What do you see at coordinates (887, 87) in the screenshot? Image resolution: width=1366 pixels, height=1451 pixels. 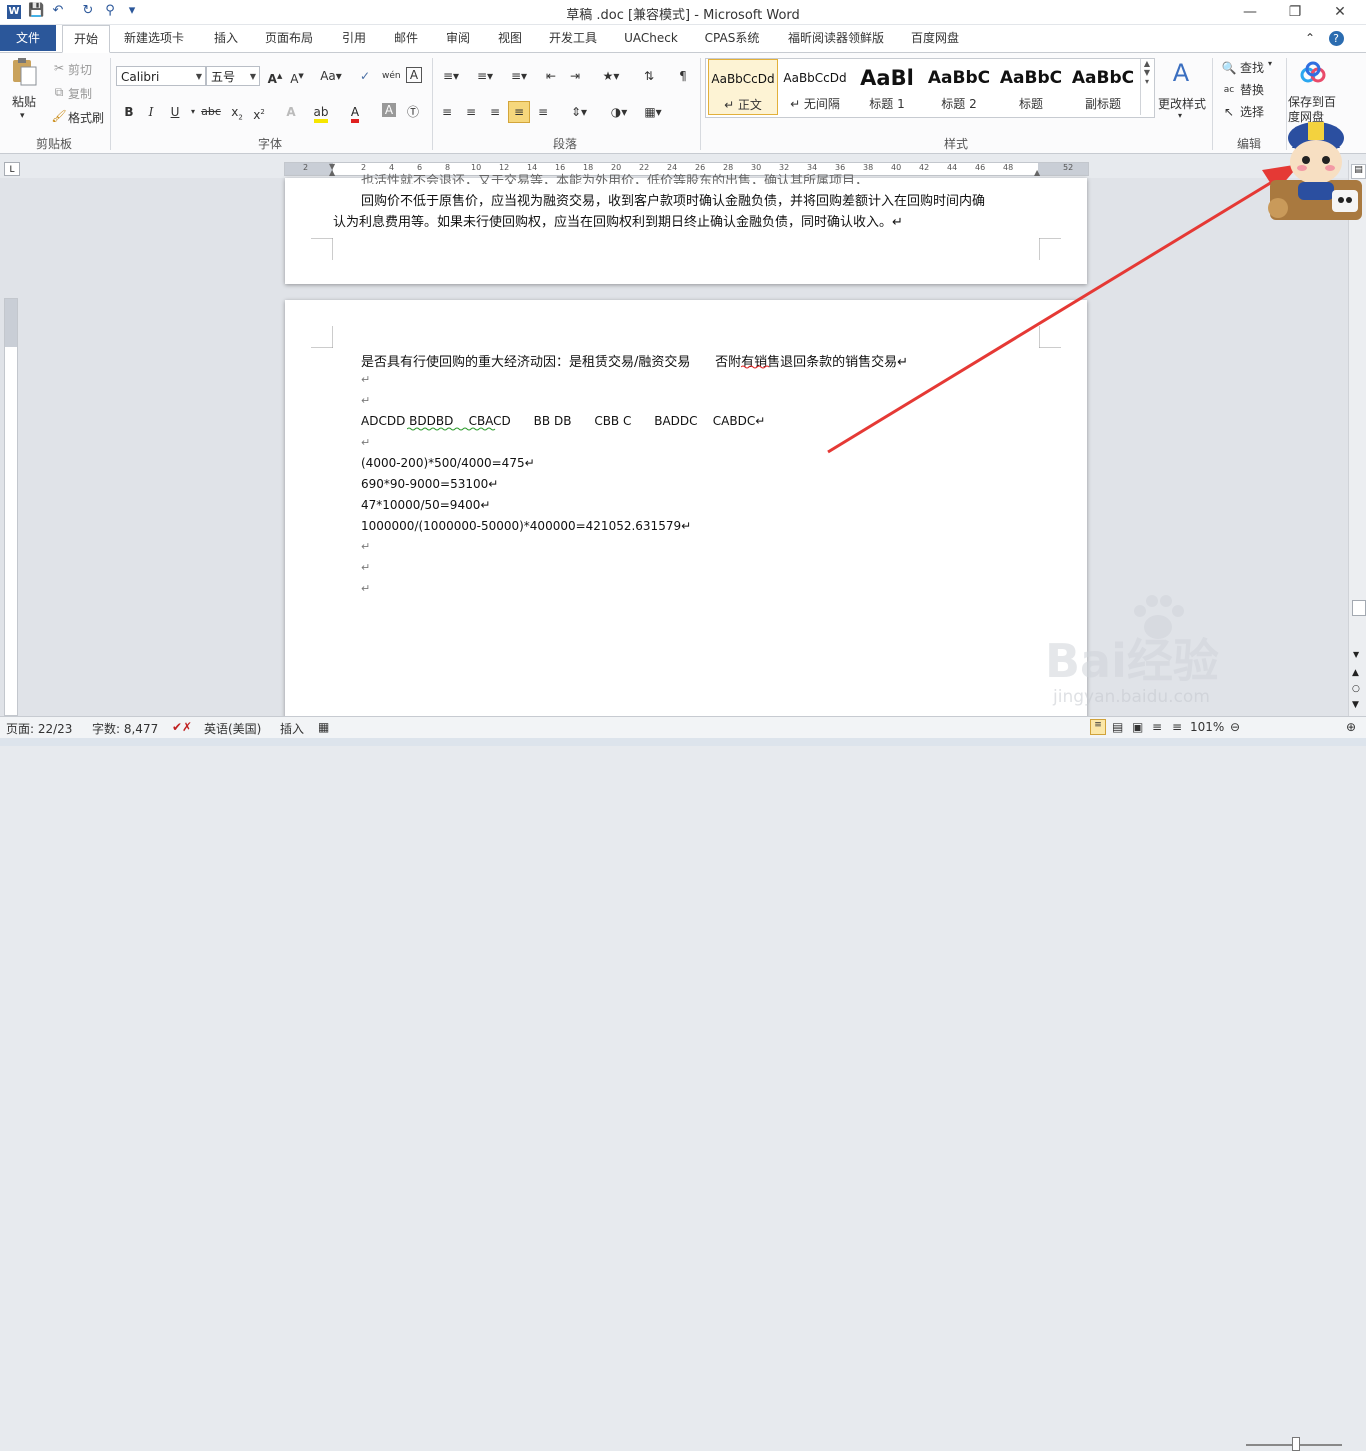 I see `style-heading1: AaBl 标题 1` at bounding box center [887, 87].